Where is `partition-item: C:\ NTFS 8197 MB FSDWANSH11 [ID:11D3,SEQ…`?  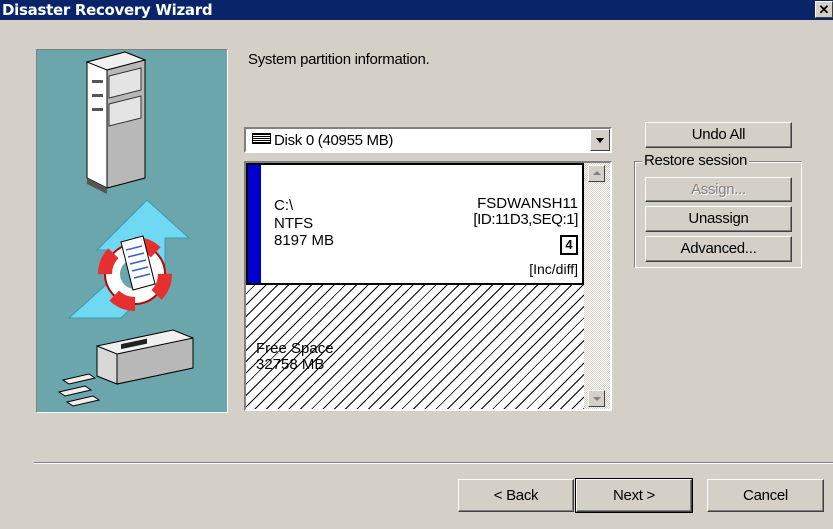
partition-item: C:\ NTFS 8197 MB FSDWANSH11 [ID:11D3,SEQ… is located at coordinates (415, 224).